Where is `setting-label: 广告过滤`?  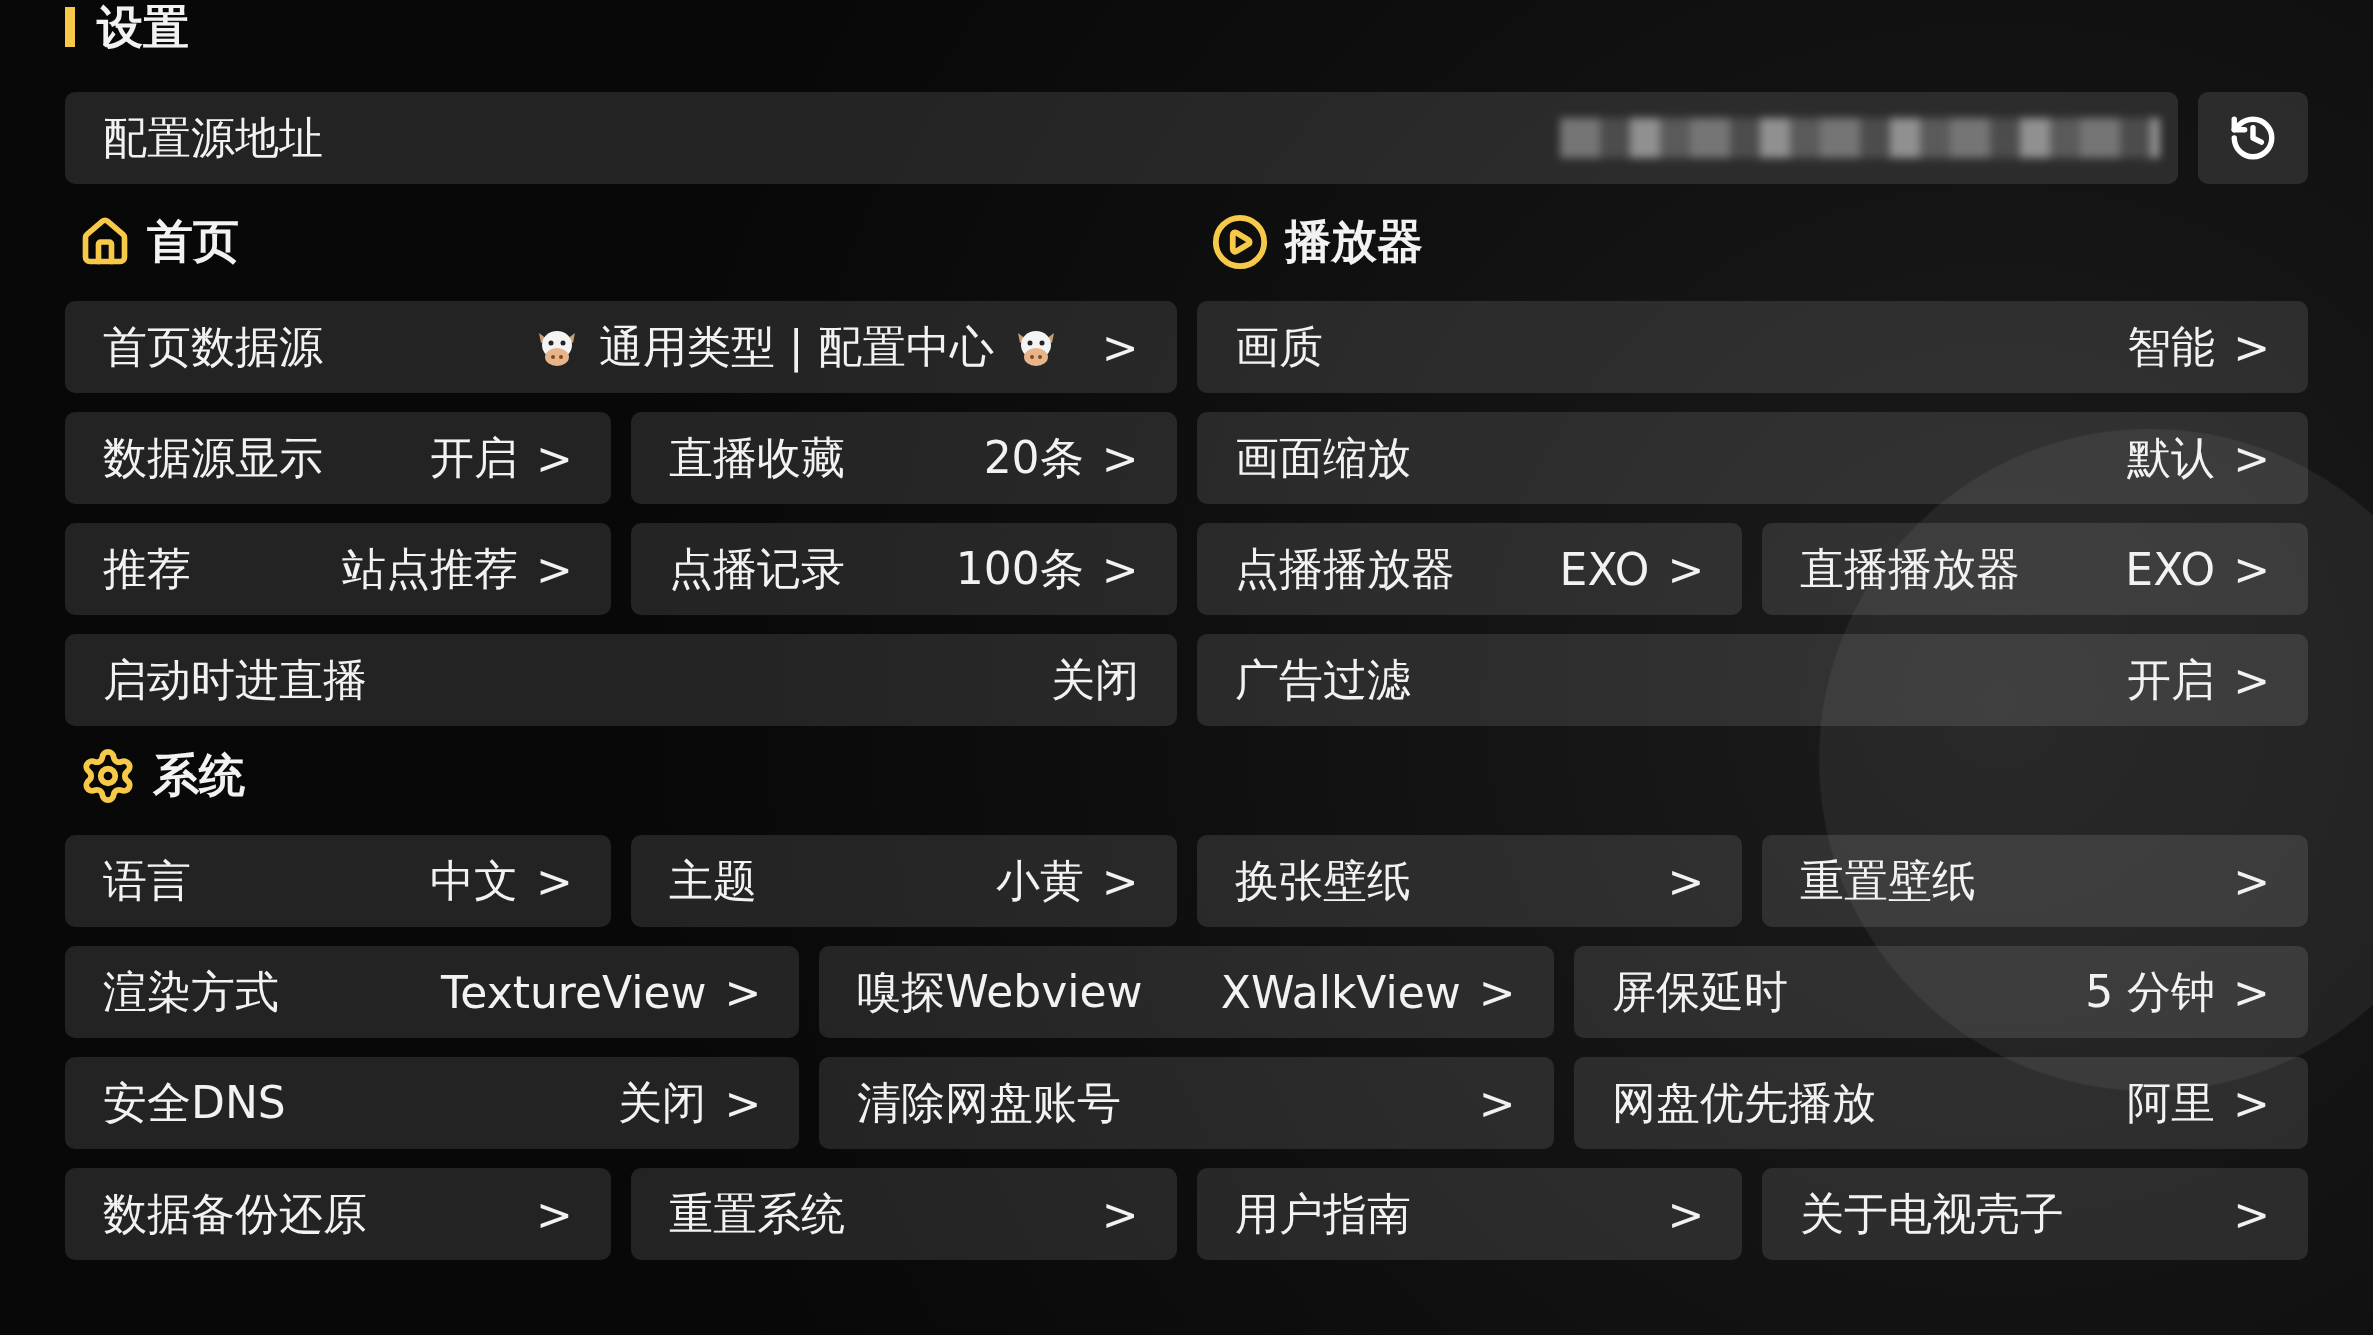 setting-label: 广告过滤 is located at coordinates (1322, 679).